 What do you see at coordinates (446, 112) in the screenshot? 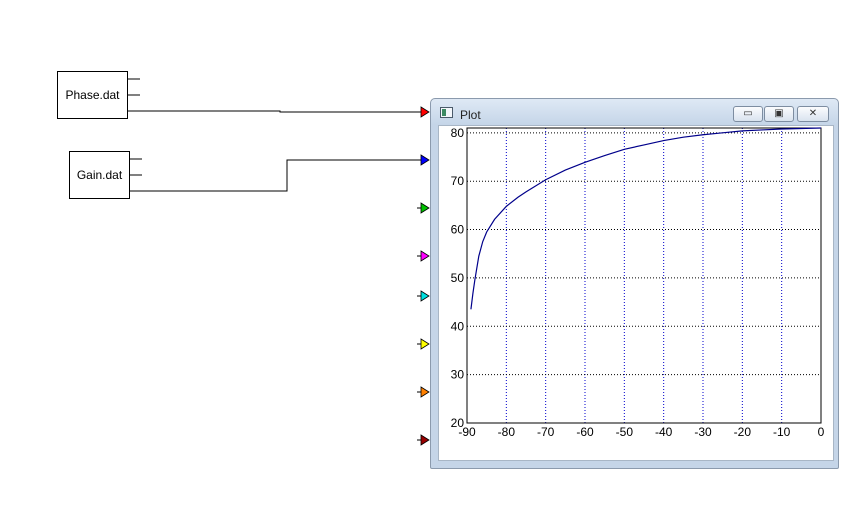
I see `window-app-icon` at bounding box center [446, 112].